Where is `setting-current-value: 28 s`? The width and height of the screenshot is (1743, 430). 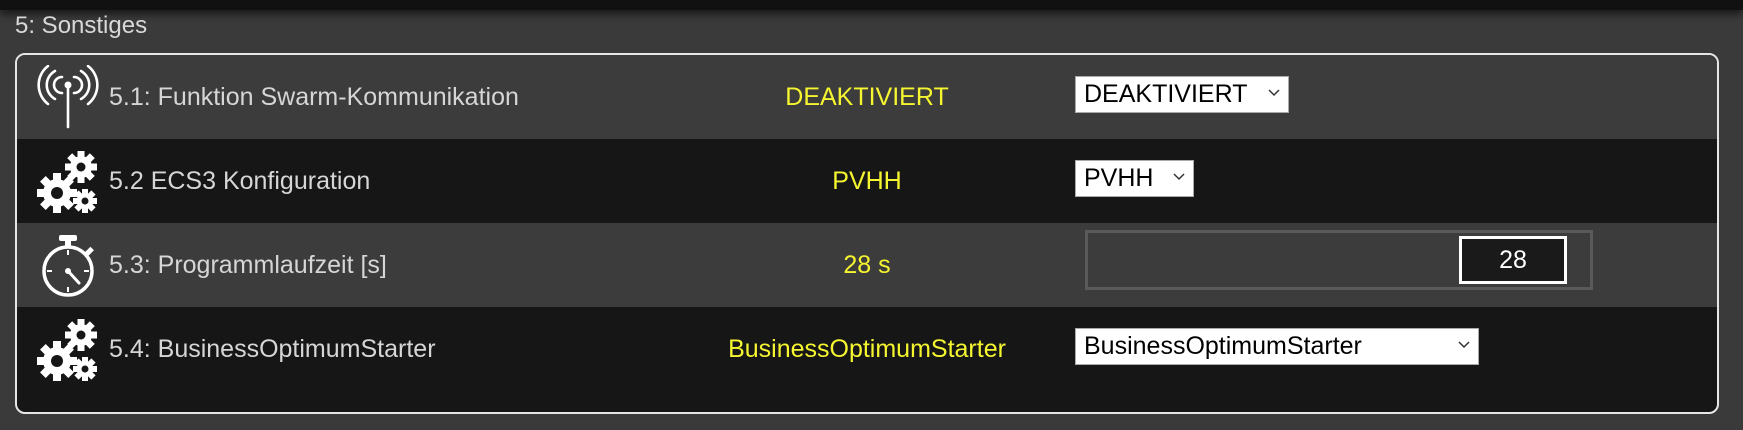 setting-current-value: 28 s is located at coordinates (867, 265).